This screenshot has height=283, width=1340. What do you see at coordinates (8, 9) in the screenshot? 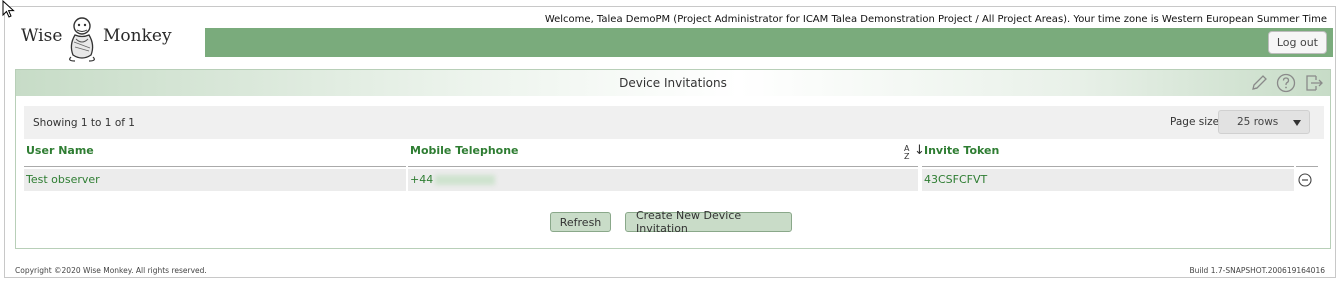
I see `mouse-cursor-icon` at bounding box center [8, 9].